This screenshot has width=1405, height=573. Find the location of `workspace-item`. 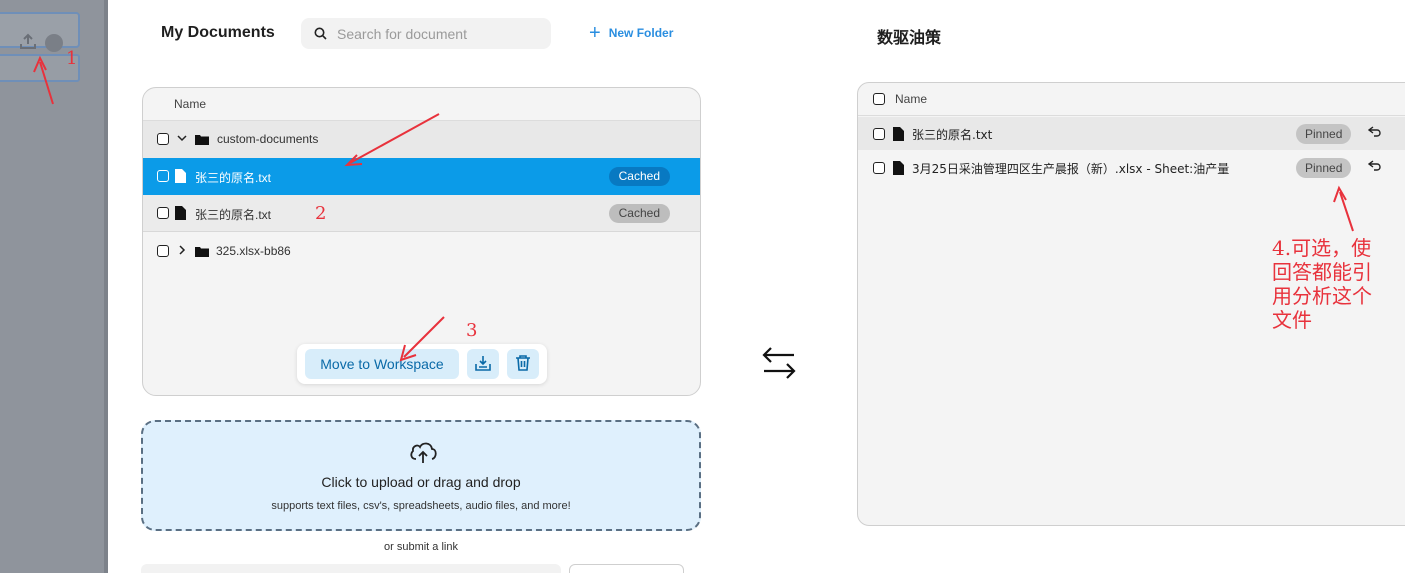

workspace-item is located at coordinates (40, 32).